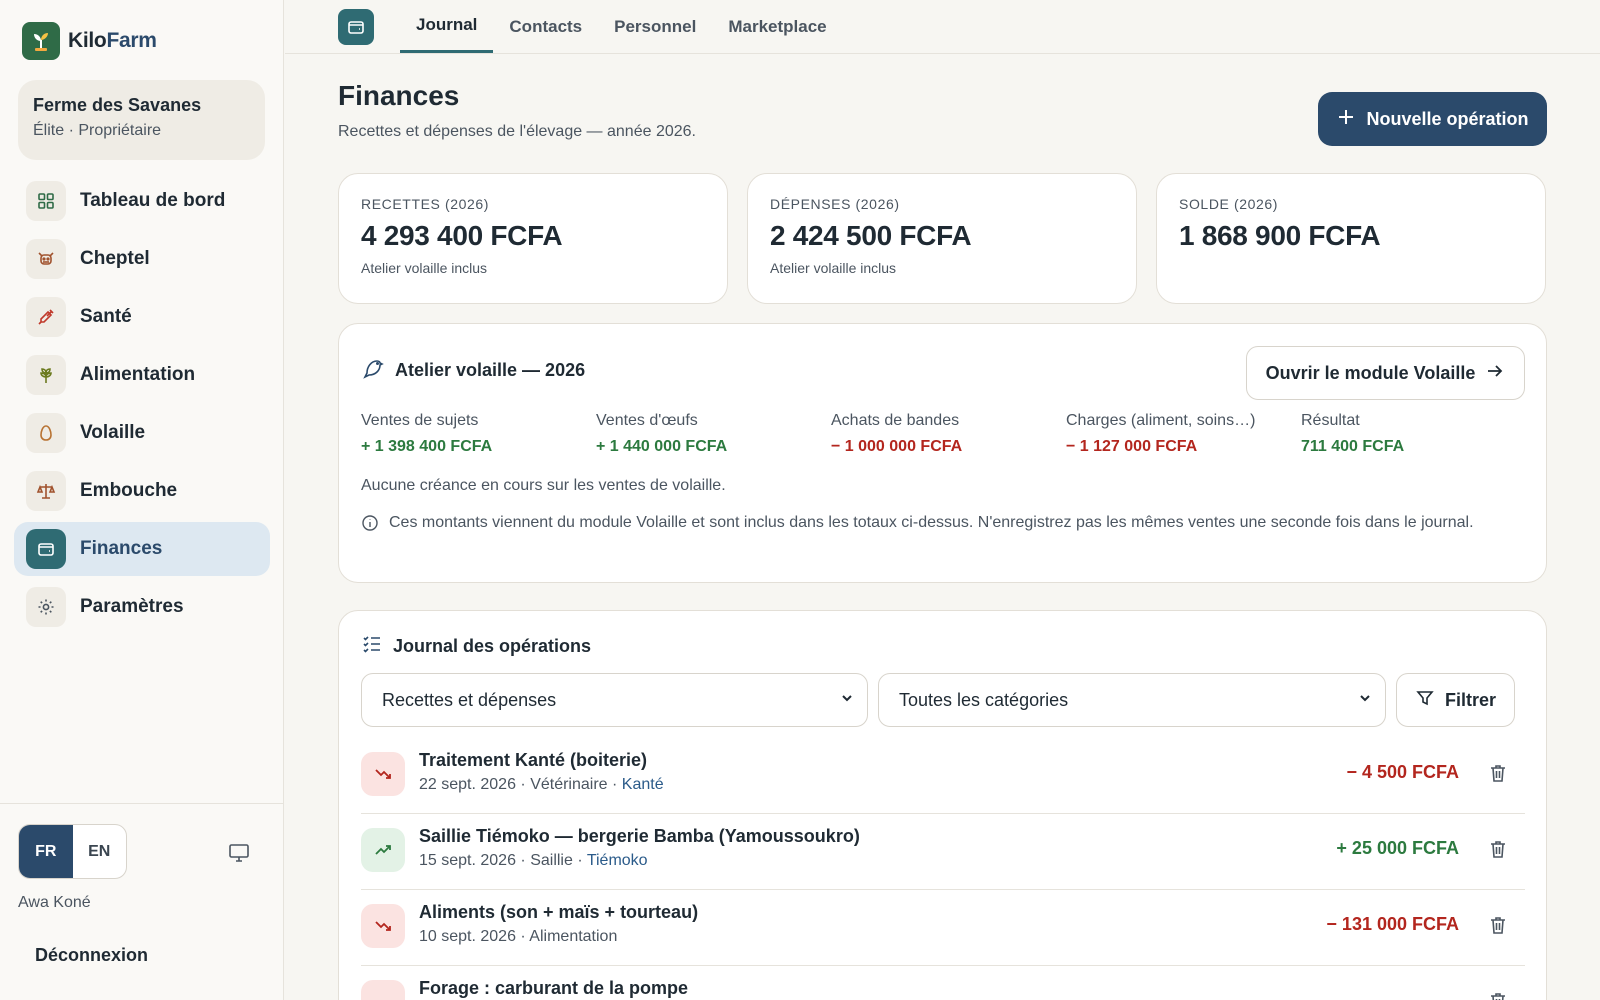  I want to click on metric-value: + 1 440 000 FCFA, so click(662, 446).